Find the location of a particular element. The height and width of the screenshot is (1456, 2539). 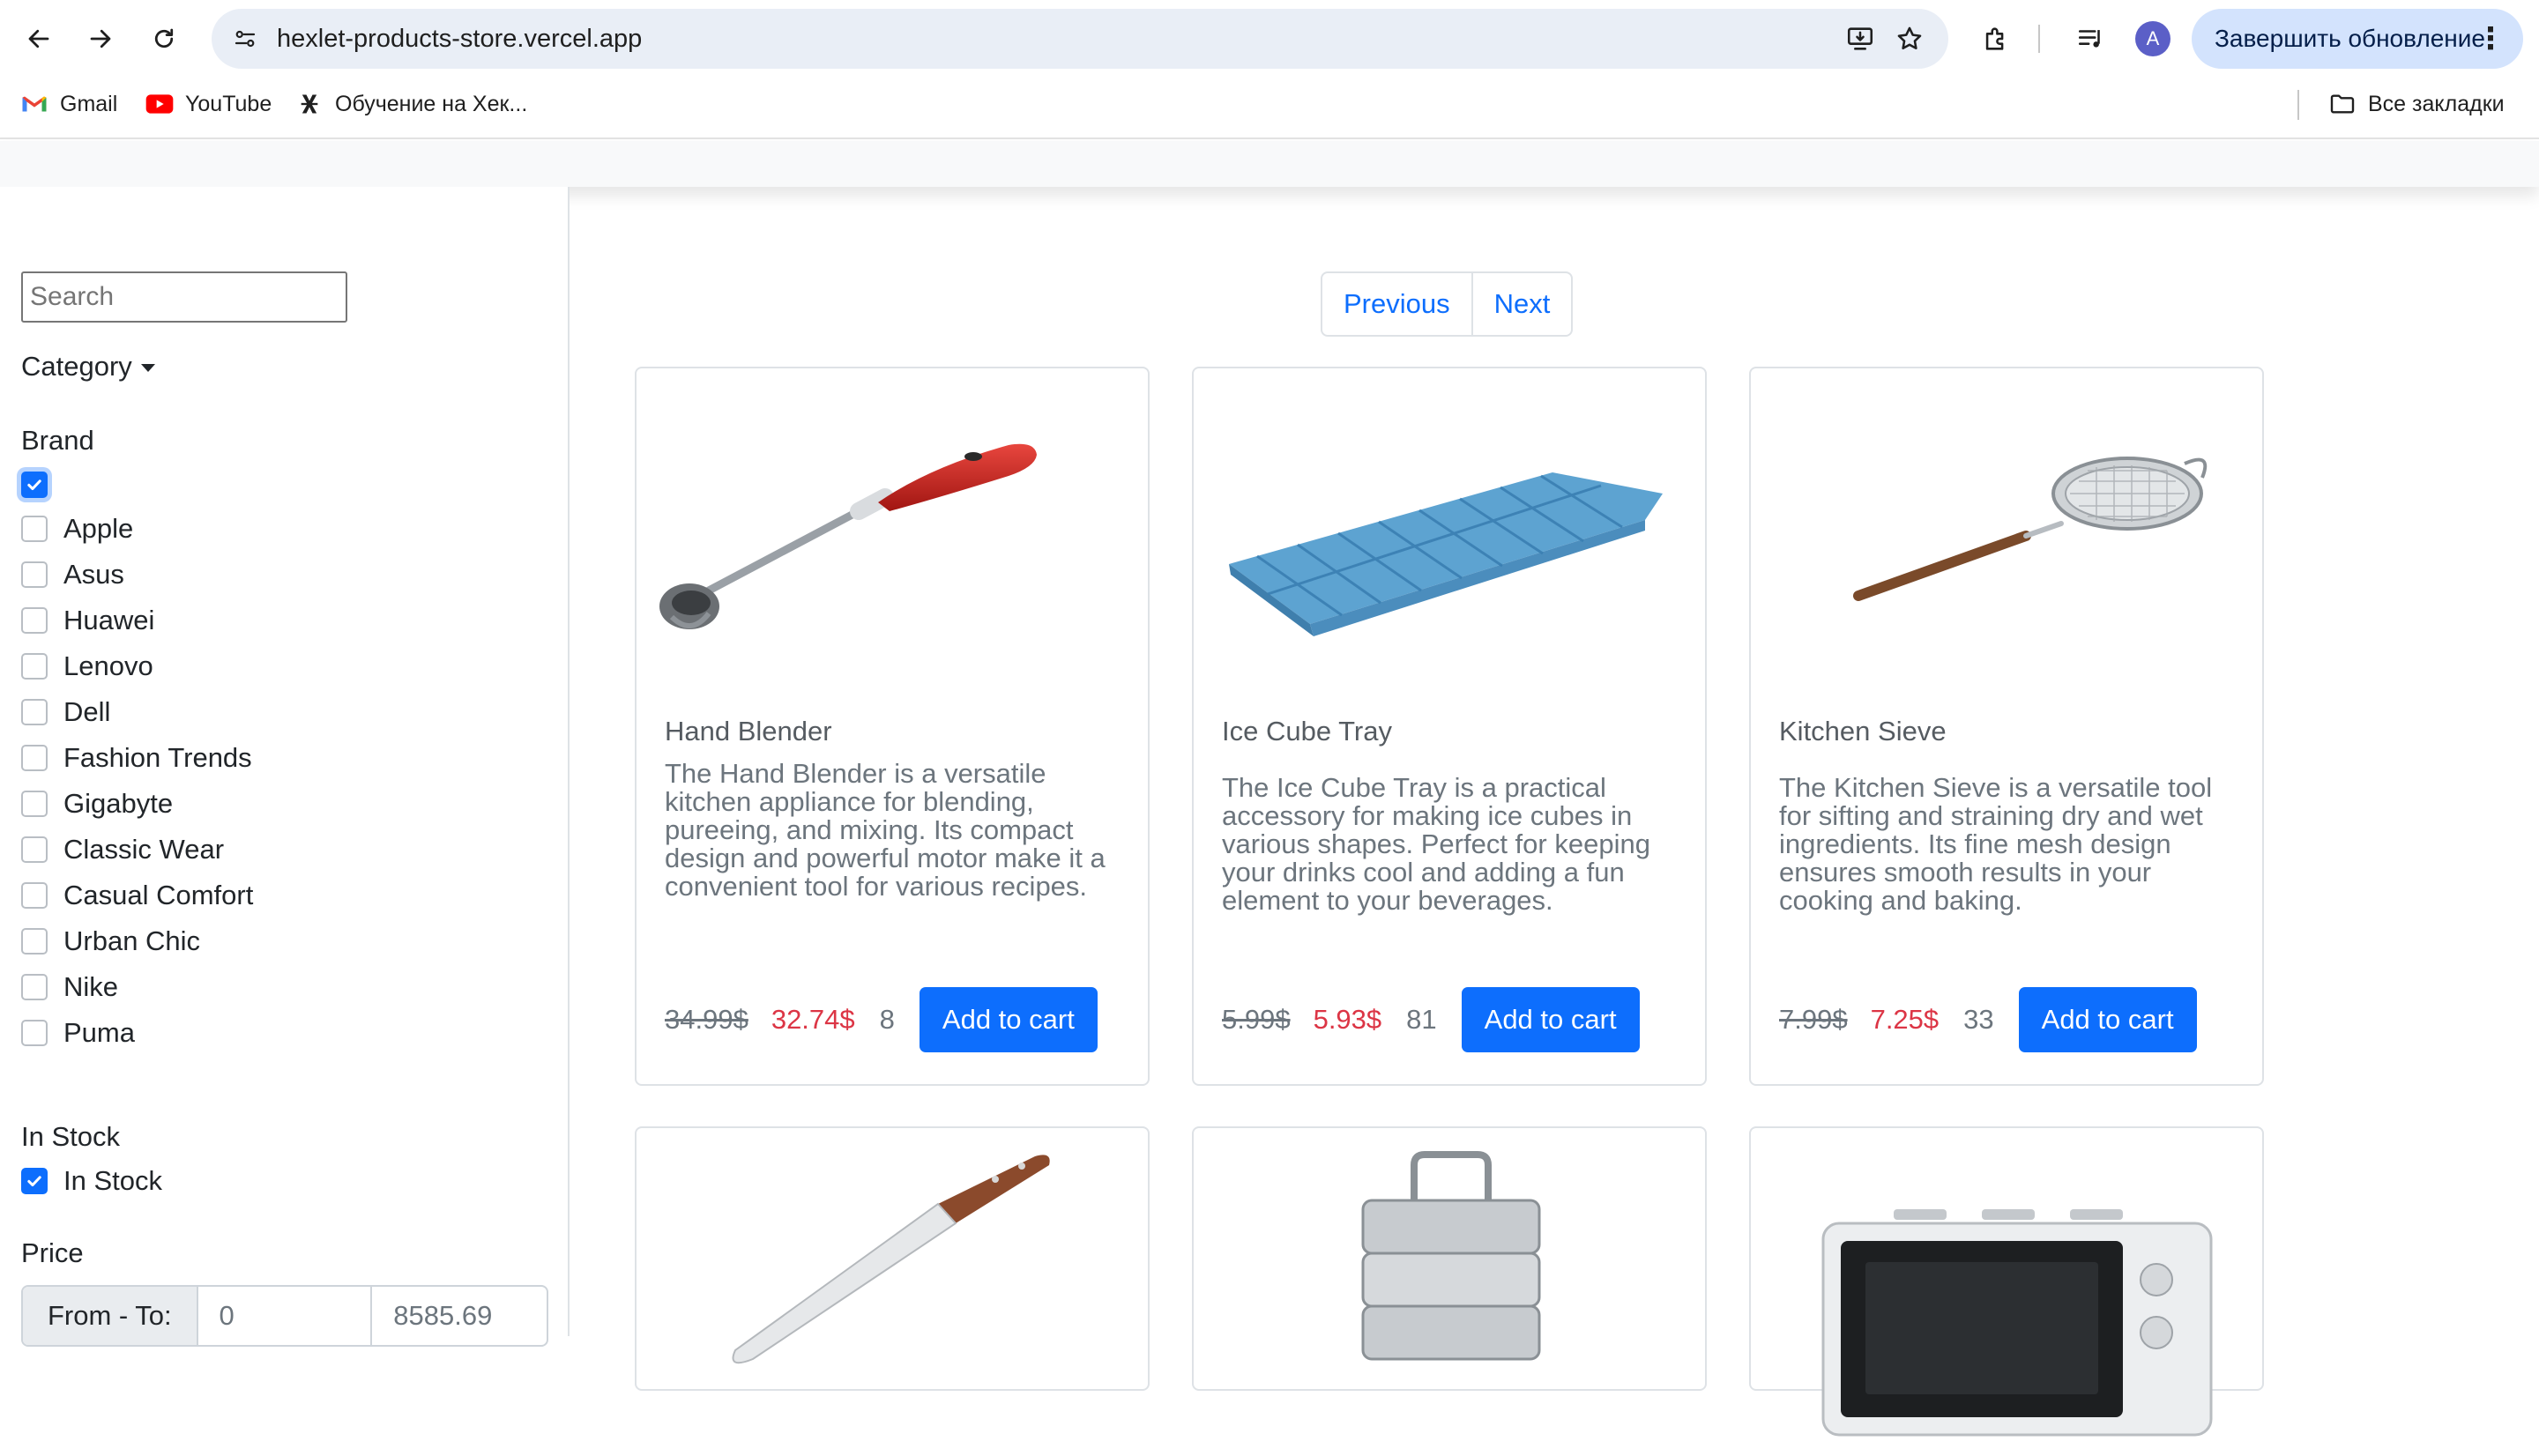

brand-label: Fashion Trends is located at coordinates (157, 757).